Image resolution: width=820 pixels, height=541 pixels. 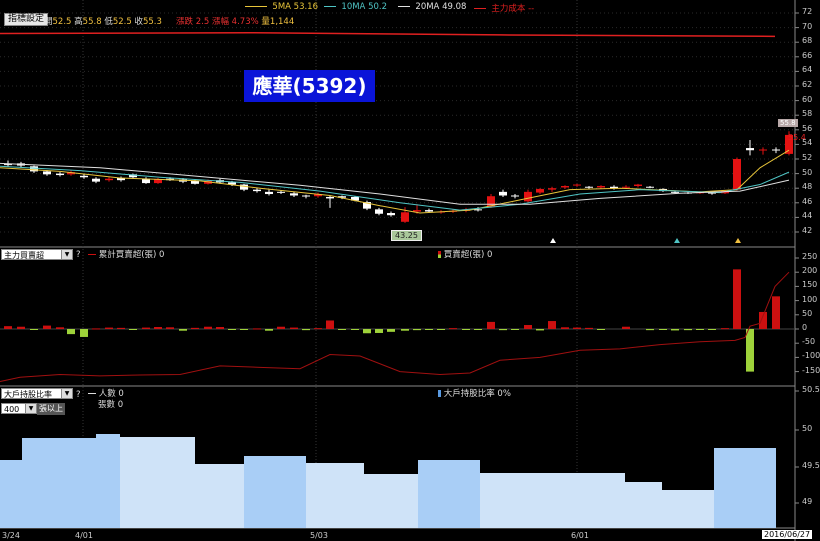 I want to click on main-force-y-tick: 200, so click(x=810, y=271).